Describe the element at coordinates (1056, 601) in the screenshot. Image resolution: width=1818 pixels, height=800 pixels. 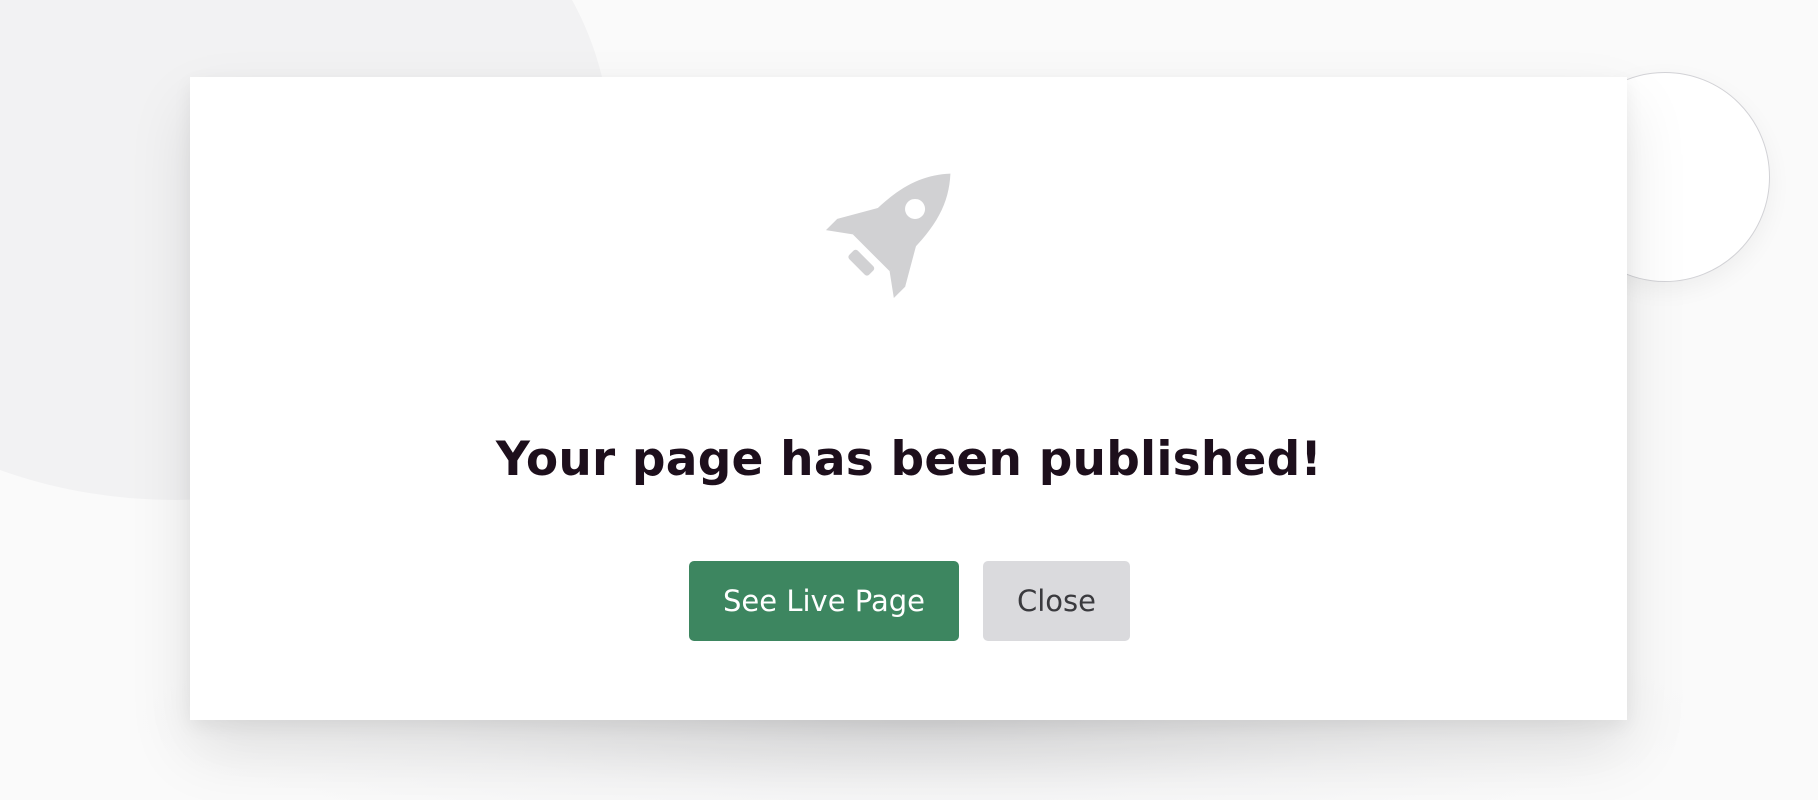
I see `close-button: Close` at that location.